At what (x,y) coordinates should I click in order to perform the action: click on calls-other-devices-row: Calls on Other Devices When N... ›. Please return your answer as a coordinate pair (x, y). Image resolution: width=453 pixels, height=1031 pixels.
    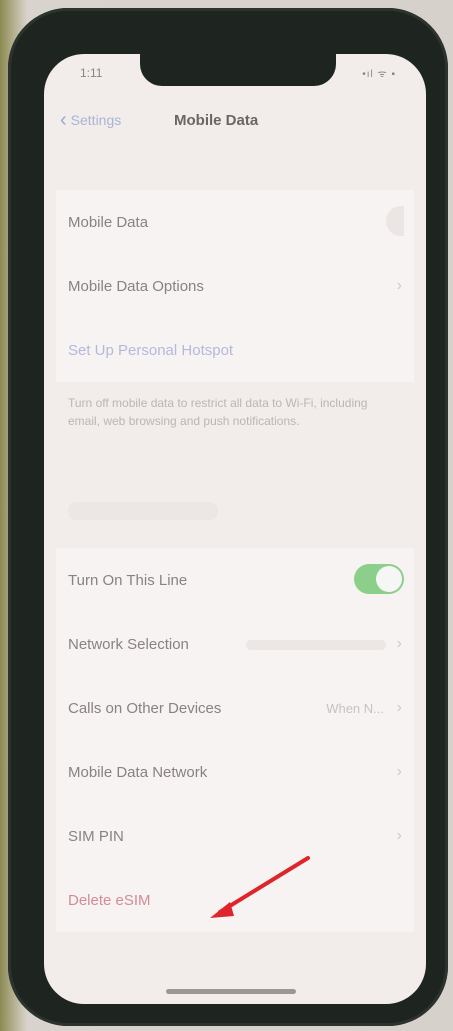
    Looking at the image, I should click on (235, 708).